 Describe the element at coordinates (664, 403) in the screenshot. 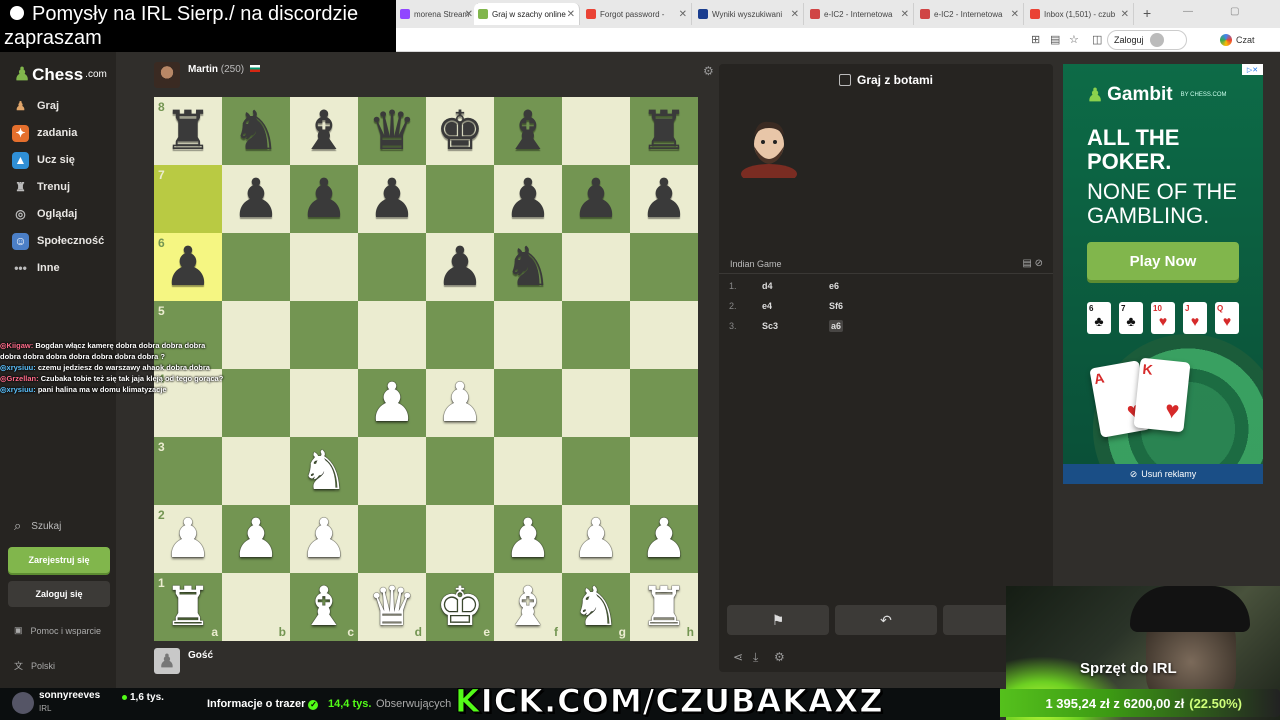

I see `square-h4` at that location.